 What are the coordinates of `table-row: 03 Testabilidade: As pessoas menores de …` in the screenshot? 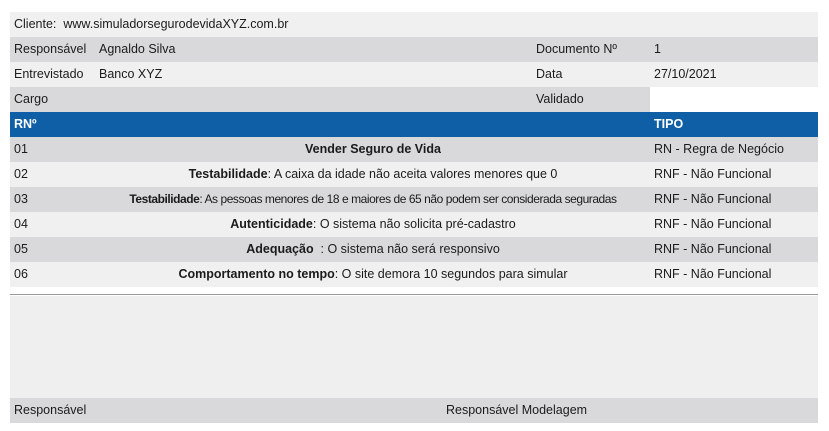 It's located at (414, 199).